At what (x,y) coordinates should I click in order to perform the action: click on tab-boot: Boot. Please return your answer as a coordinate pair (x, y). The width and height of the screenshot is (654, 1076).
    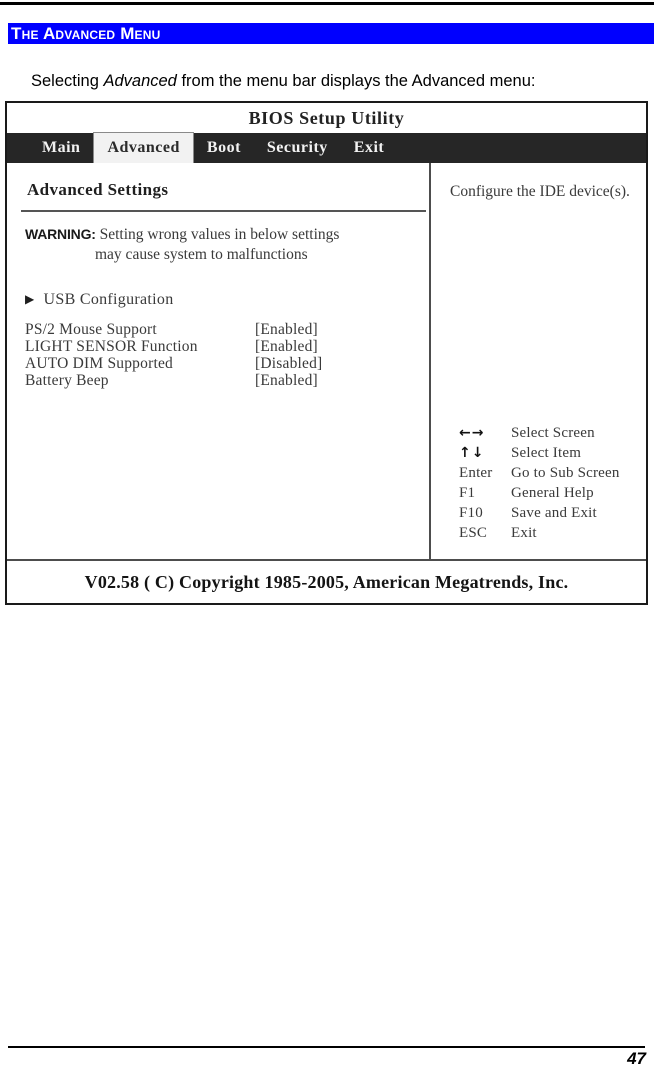
    Looking at the image, I should click on (224, 148).